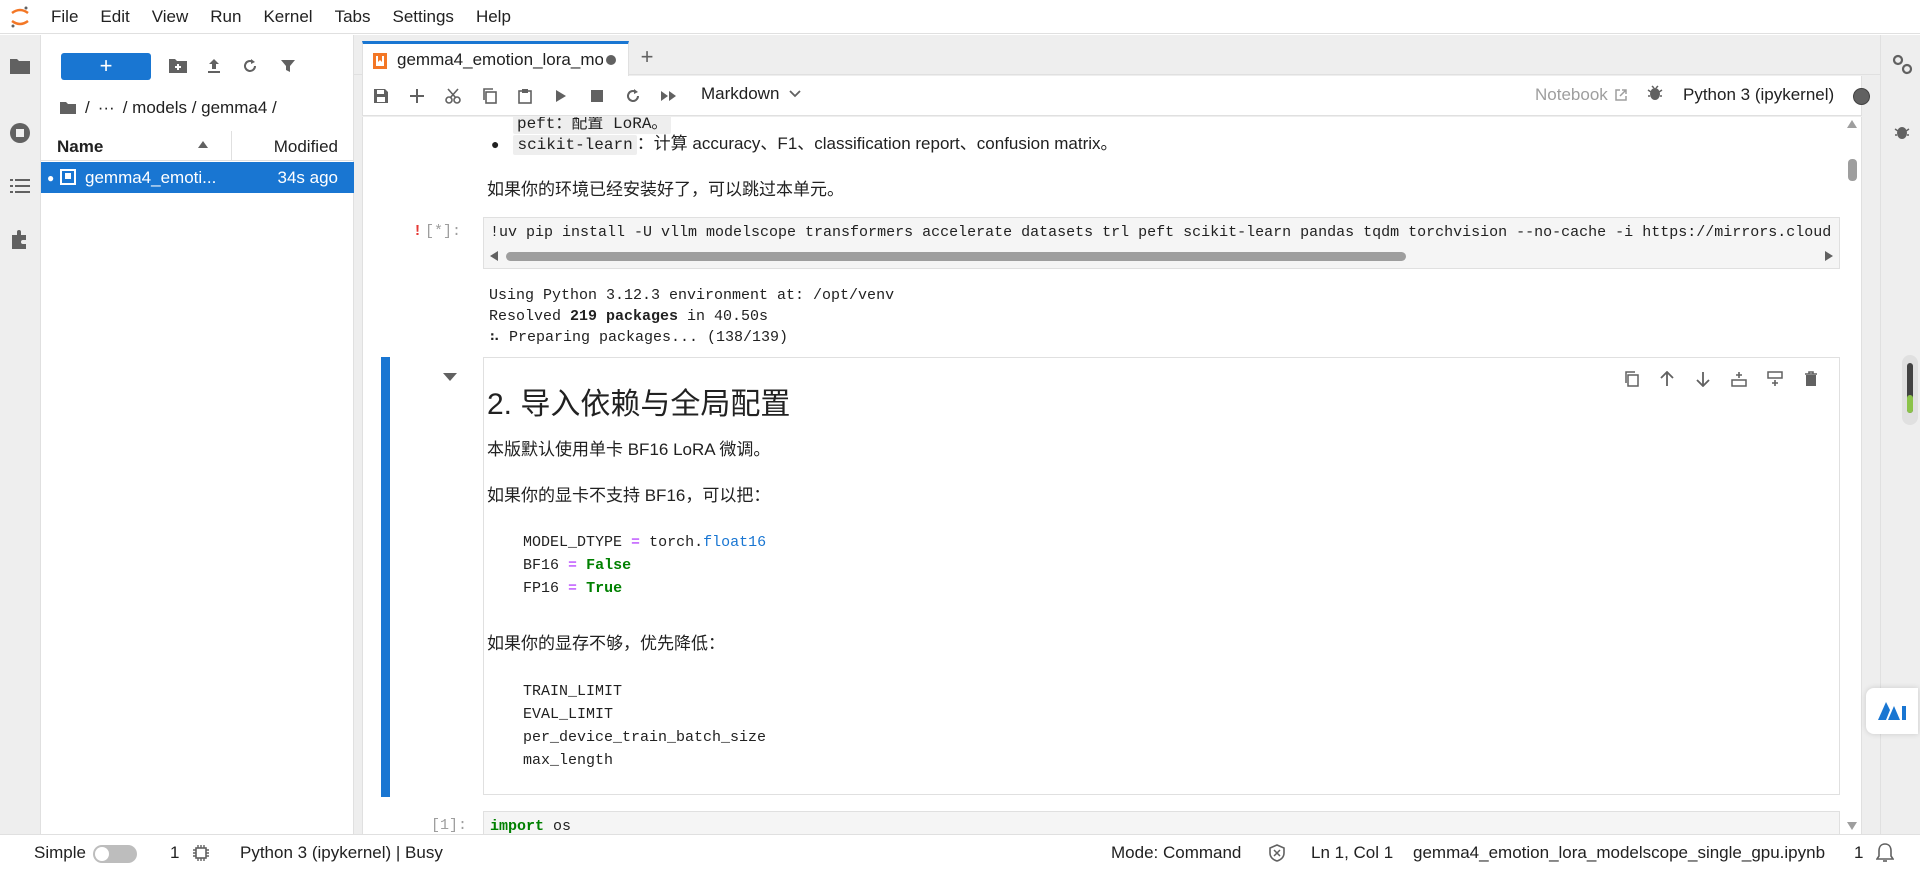 The width and height of the screenshot is (1920, 869). What do you see at coordinates (225, 17) in the screenshot?
I see `menu-run: Run` at bounding box center [225, 17].